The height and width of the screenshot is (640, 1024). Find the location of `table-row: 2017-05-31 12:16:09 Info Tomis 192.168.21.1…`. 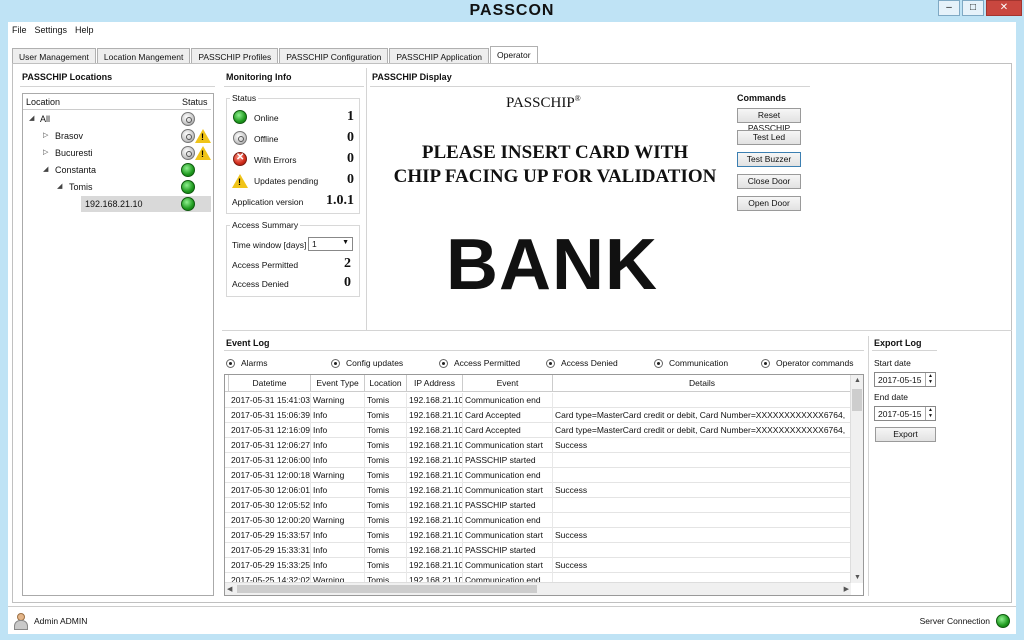

table-row: 2017-05-31 12:16:09 Info Tomis 192.168.21.1… is located at coordinates (538, 430).